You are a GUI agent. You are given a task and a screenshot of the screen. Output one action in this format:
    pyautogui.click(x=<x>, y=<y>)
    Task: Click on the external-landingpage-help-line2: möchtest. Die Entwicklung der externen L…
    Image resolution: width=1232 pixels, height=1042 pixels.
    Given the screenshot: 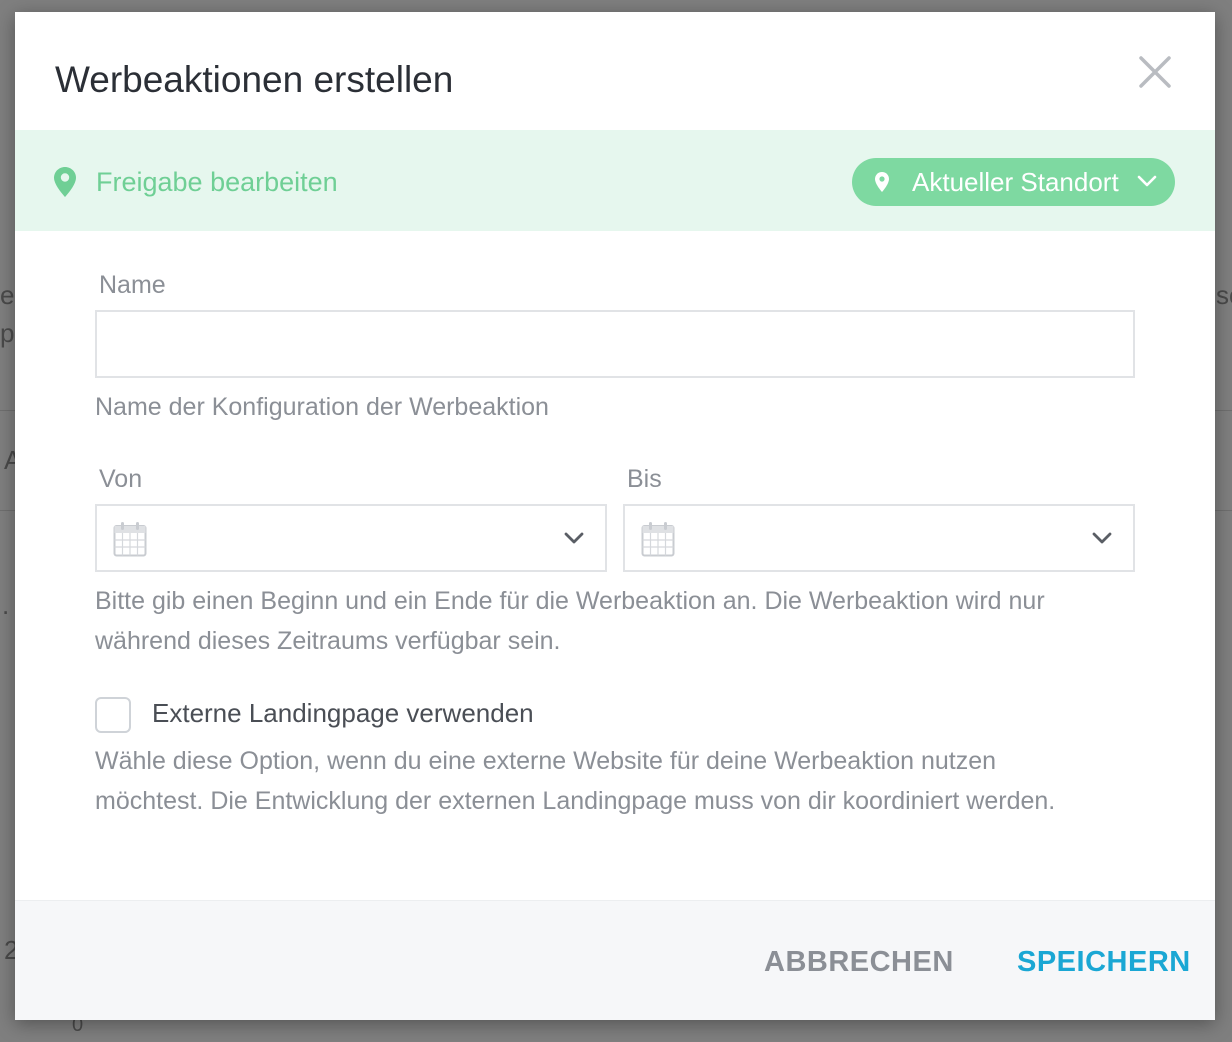 What is the action you would take?
    pyautogui.click(x=575, y=801)
    